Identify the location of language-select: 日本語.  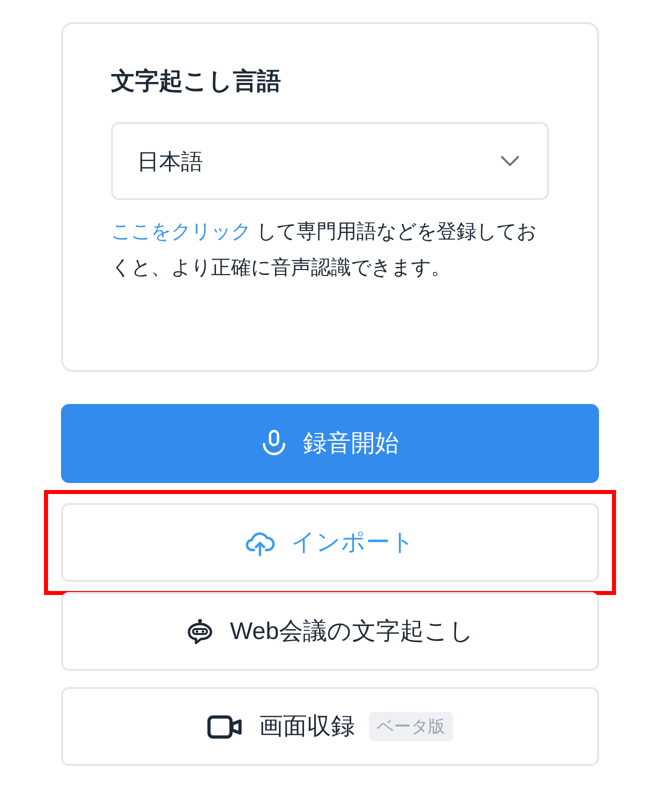
(330, 161).